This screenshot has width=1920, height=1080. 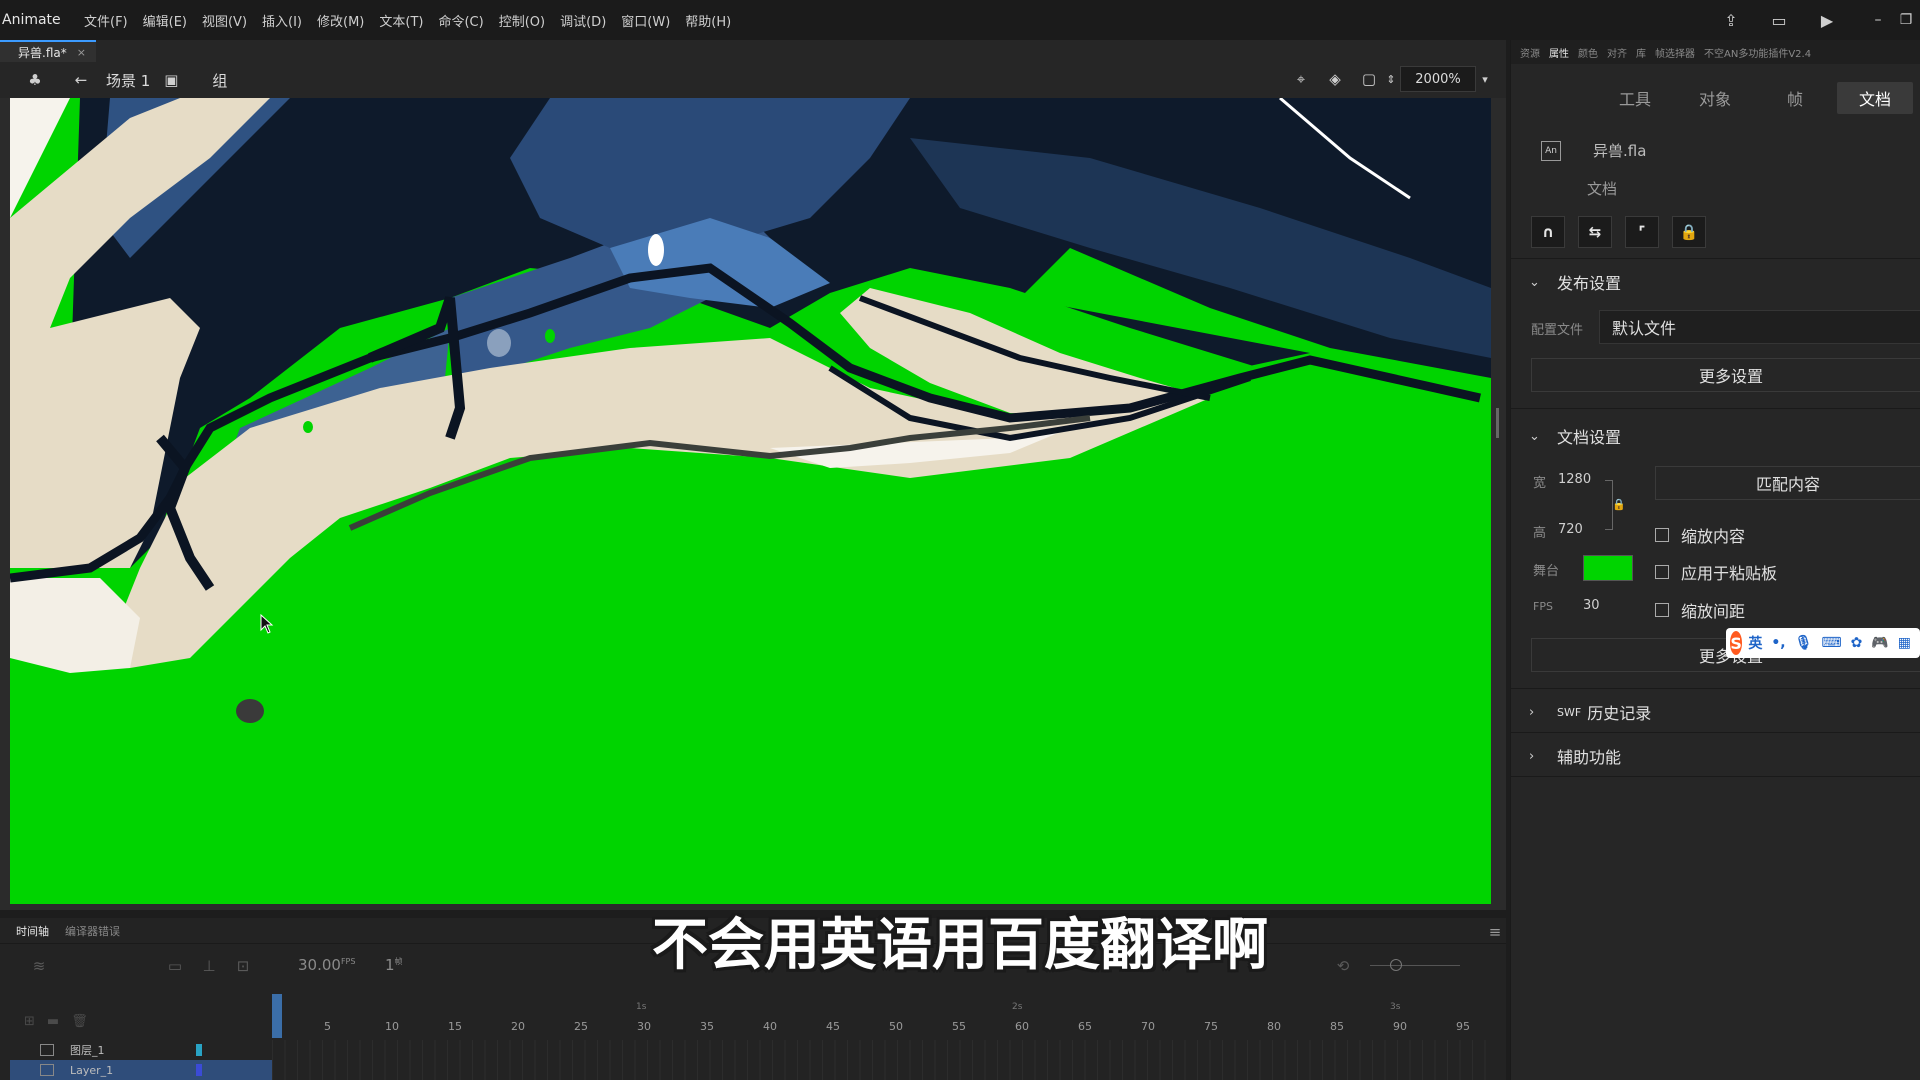 I want to click on document-tool-row: ∩ ⇆ ⌜ 🔒, so click(x=1625, y=232).